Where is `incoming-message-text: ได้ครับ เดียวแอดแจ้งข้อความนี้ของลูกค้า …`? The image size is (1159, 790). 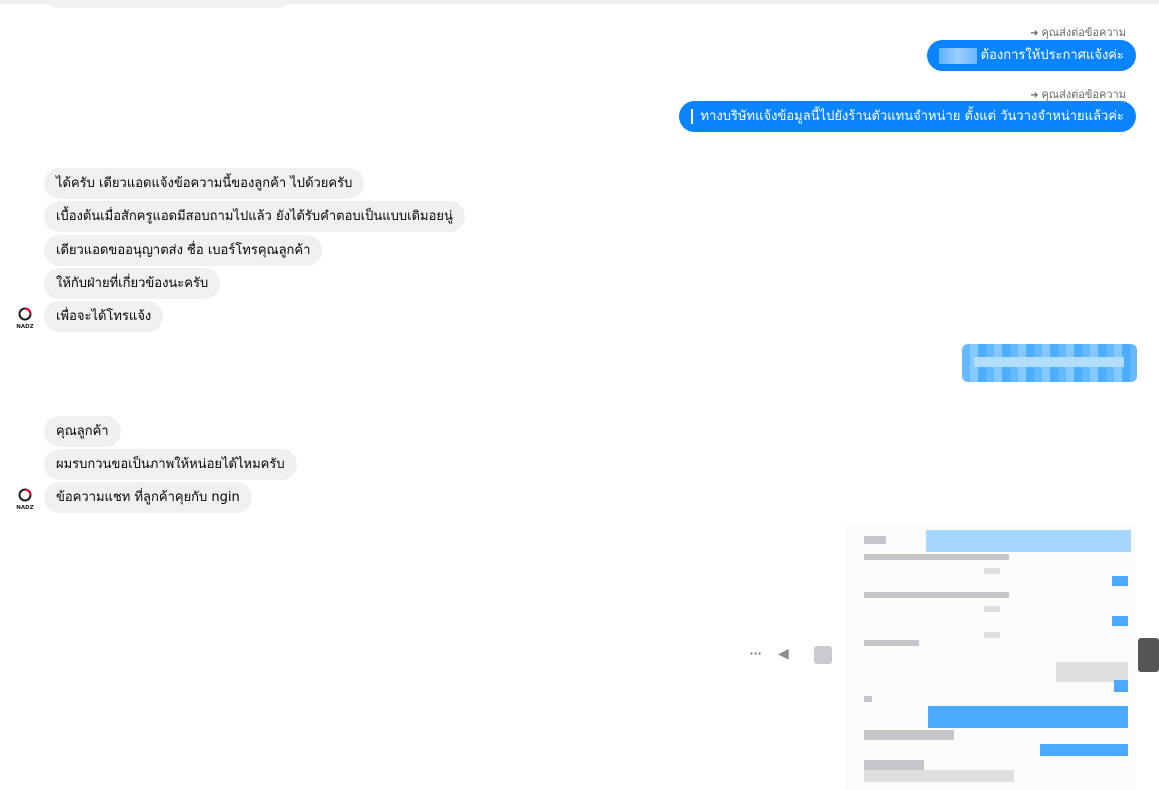
incoming-message-text: ได้ครับ เดียวแอดแจ้งข้อความนี้ของลูกค้า … is located at coordinates (204, 183).